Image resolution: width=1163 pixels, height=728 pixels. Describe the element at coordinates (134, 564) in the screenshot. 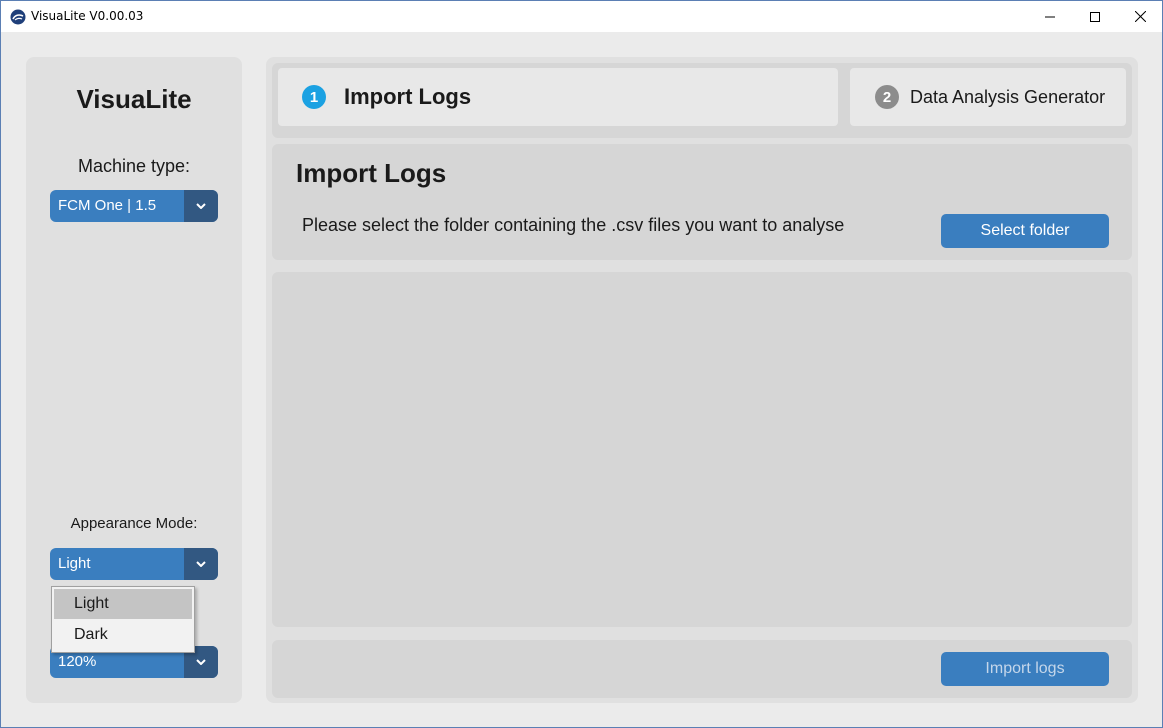

I see `appearance-mode-dropdown: Light` at that location.